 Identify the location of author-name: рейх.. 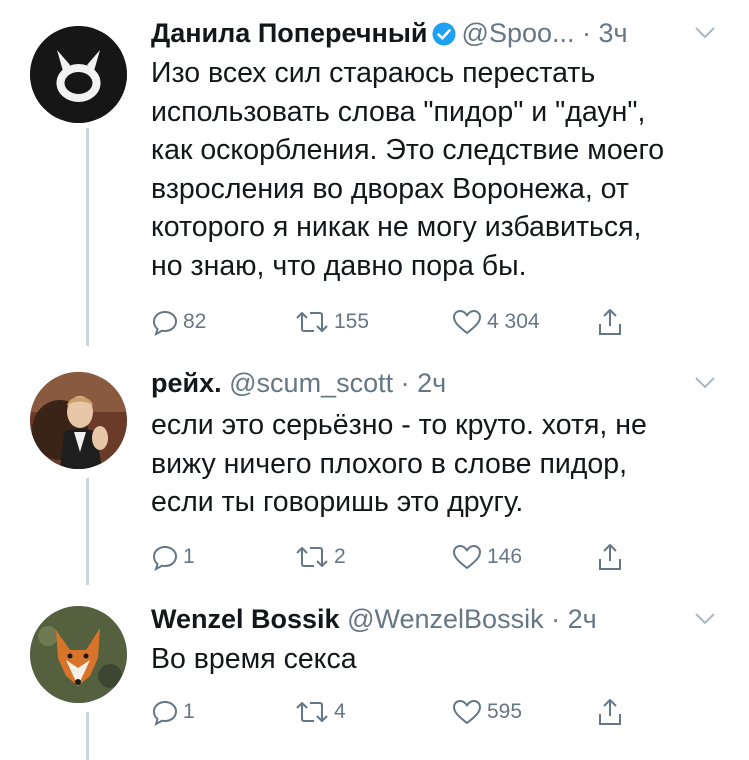
(186, 383).